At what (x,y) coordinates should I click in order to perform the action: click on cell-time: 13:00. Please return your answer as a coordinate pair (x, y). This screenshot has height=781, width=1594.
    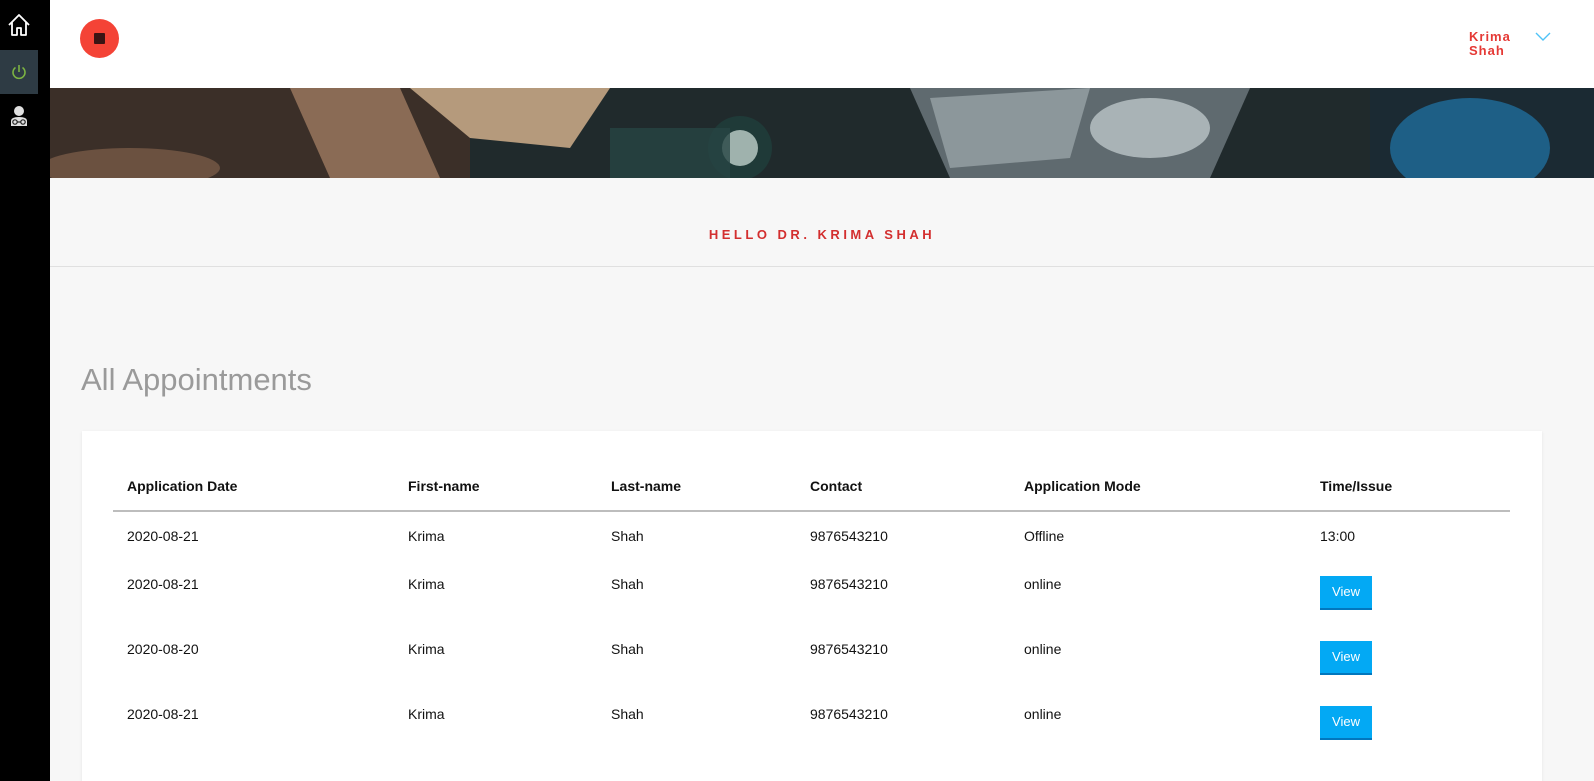
    Looking at the image, I should click on (1338, 536).